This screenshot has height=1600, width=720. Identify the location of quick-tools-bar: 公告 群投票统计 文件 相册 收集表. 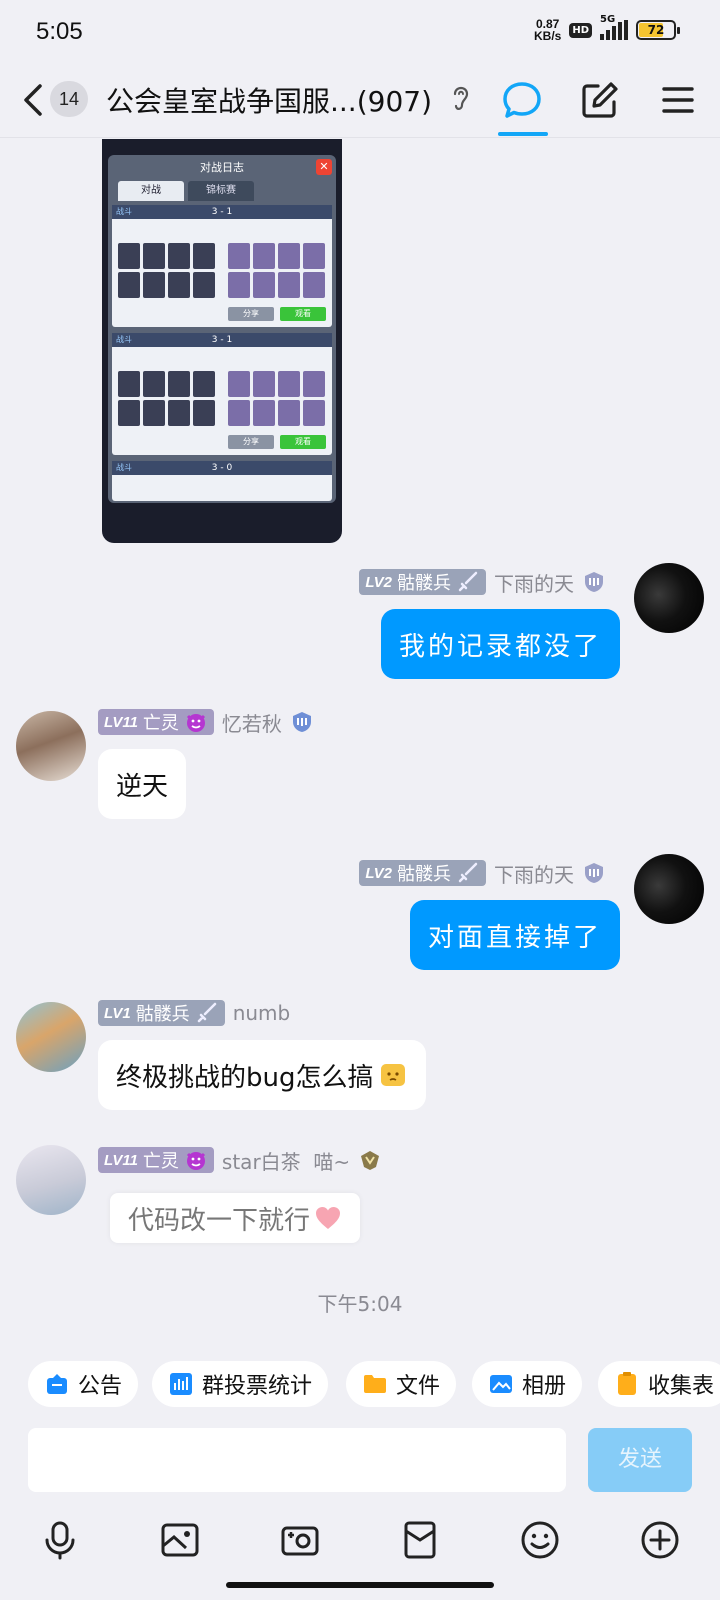
(360, 1384).